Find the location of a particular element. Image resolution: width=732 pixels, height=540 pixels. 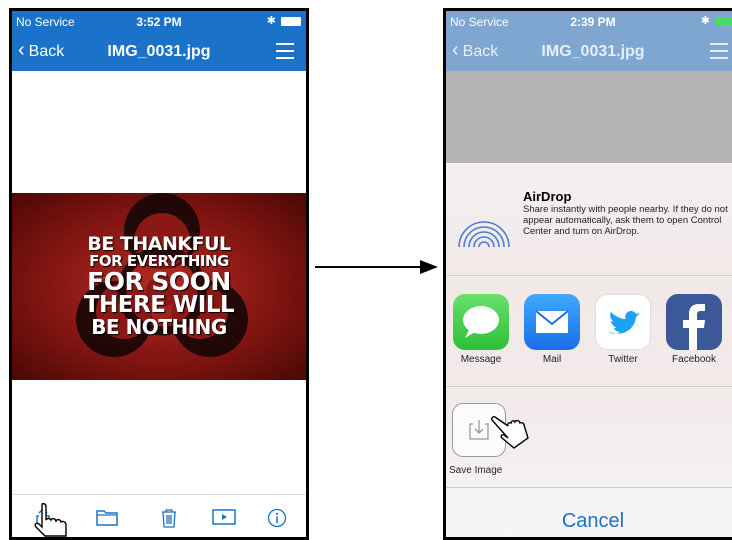

mail-icon is located at coordinates (552, 322).